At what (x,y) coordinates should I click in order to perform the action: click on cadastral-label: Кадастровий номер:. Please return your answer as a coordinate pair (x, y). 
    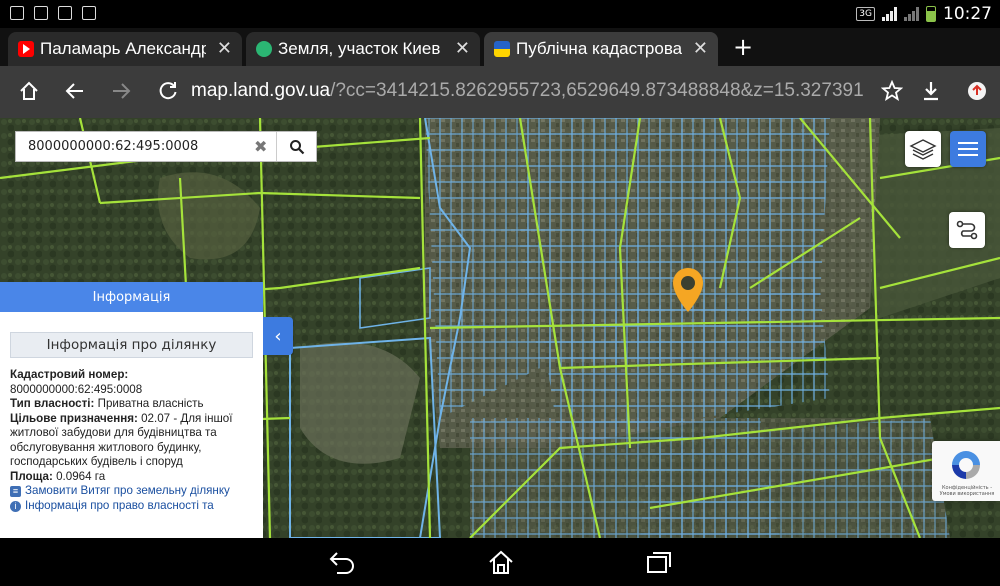
    Looking at the image, I should click on (69, 374).